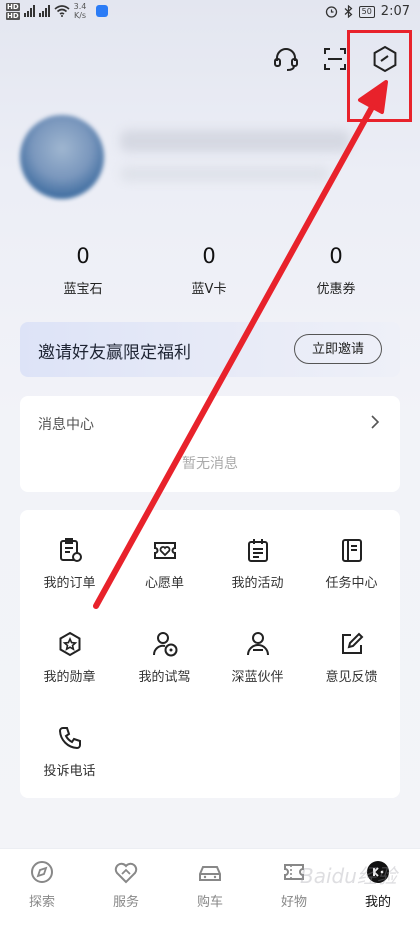 The width and height of the screenshot is (420, 926). I want to click on blurred-user-info, so click(225, 174).